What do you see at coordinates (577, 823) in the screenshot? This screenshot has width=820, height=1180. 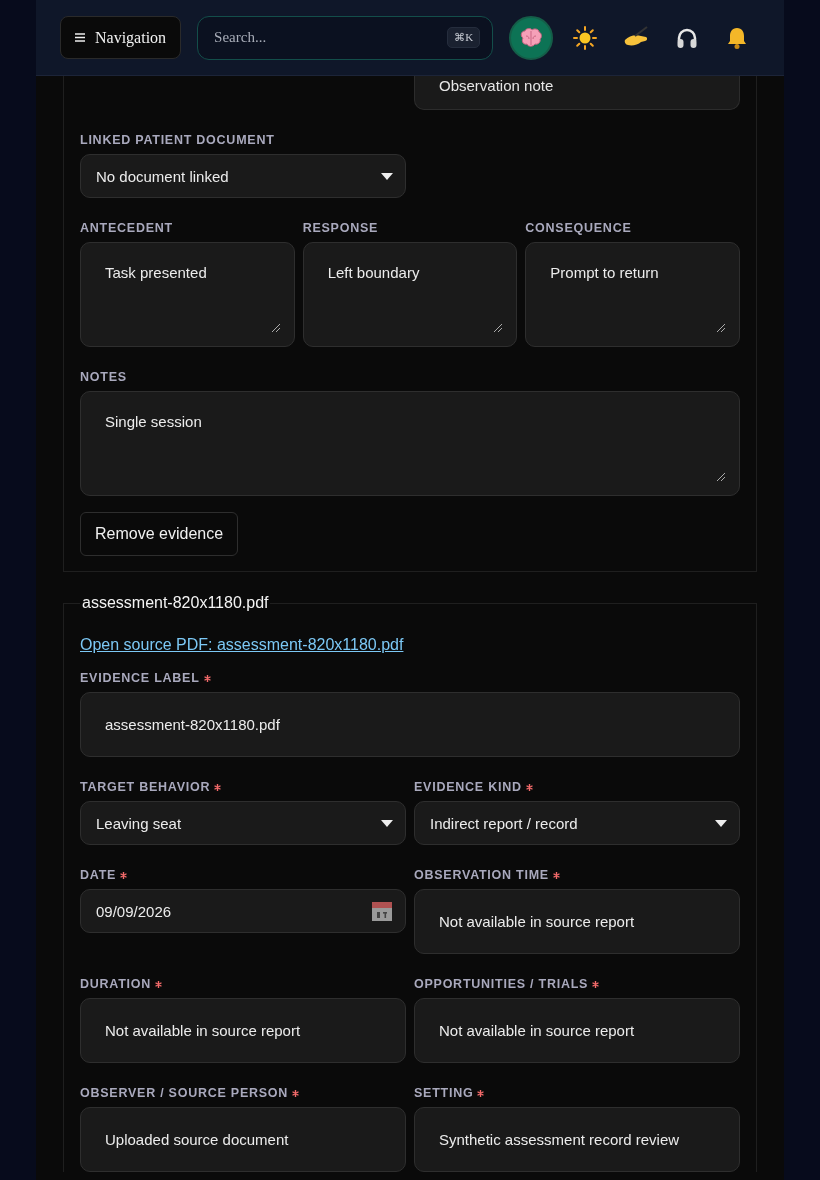 I see `select-field: Indirect report / record` at bounding box center [577, 823].